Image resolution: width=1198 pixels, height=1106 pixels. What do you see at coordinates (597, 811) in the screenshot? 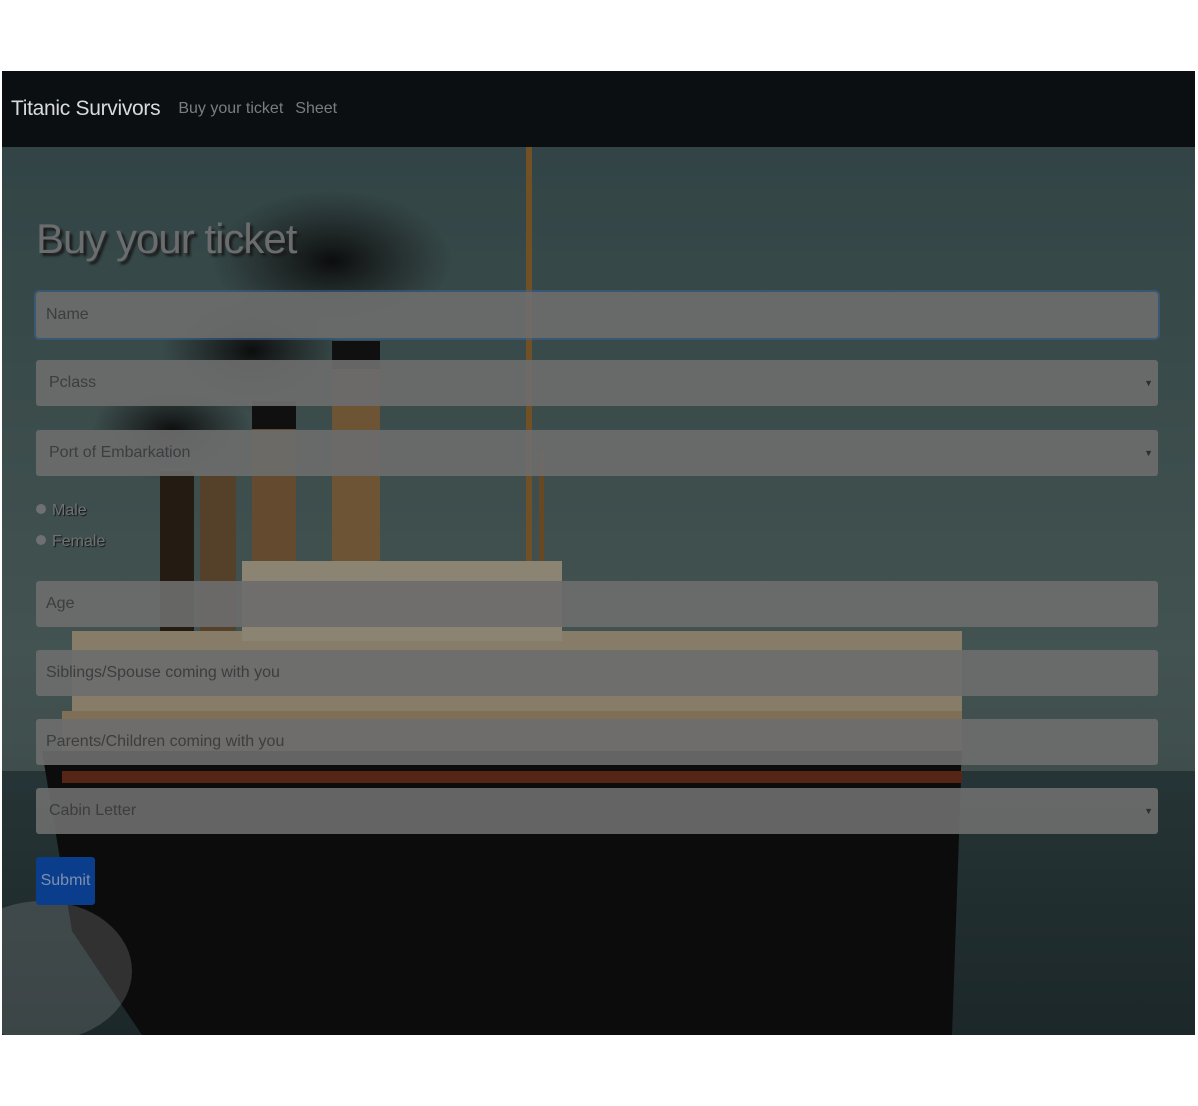
I see `cabin-letter-select: Cabin Letter ▼` at bounding box center [597, 811].